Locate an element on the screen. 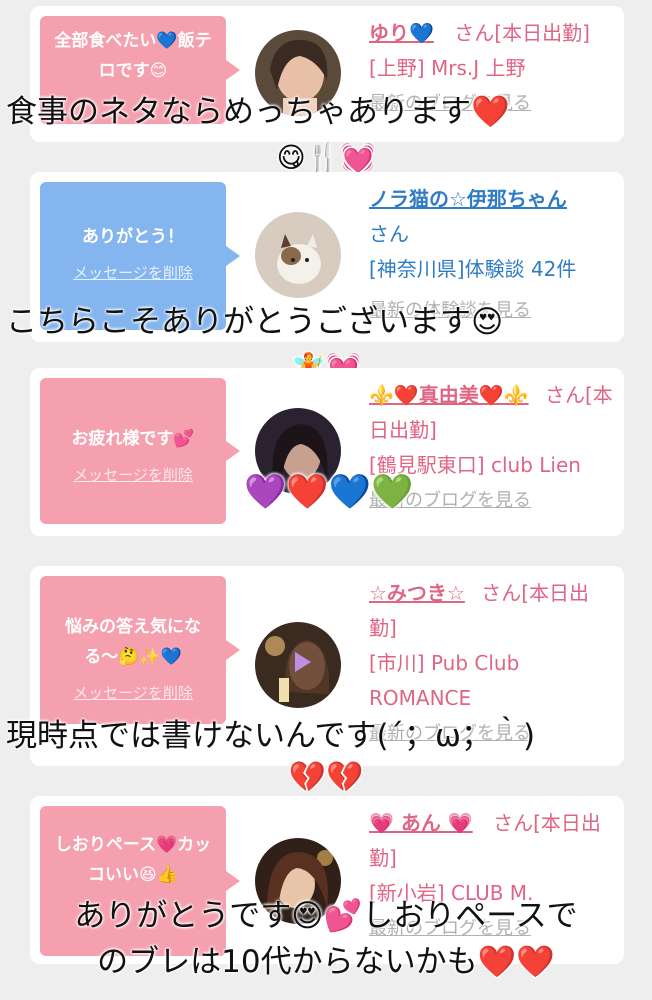 The height and width of the screenshot is (1000, 652). shop-label: [上野] Mrs.J 上野 is located at coordinates (447, 68).